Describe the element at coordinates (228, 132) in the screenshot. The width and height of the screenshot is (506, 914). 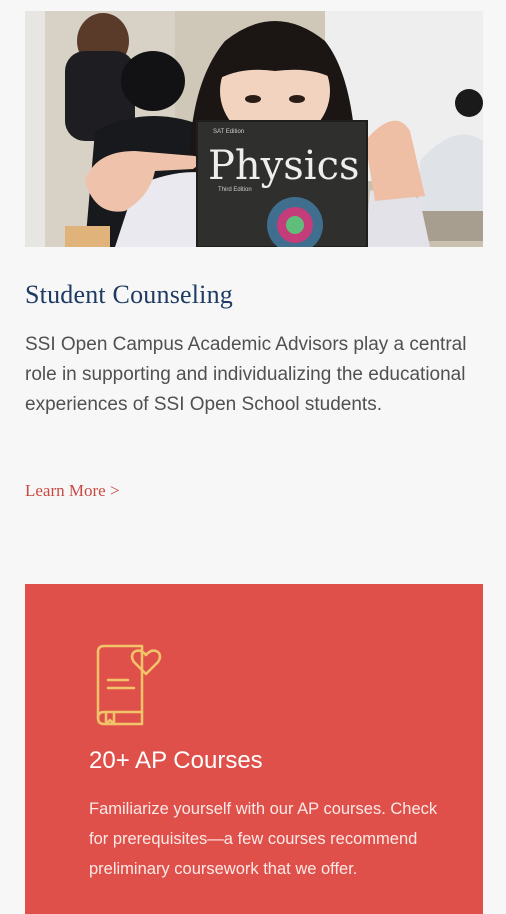
I see `book-cover-caption: SAT Edition` at that location.